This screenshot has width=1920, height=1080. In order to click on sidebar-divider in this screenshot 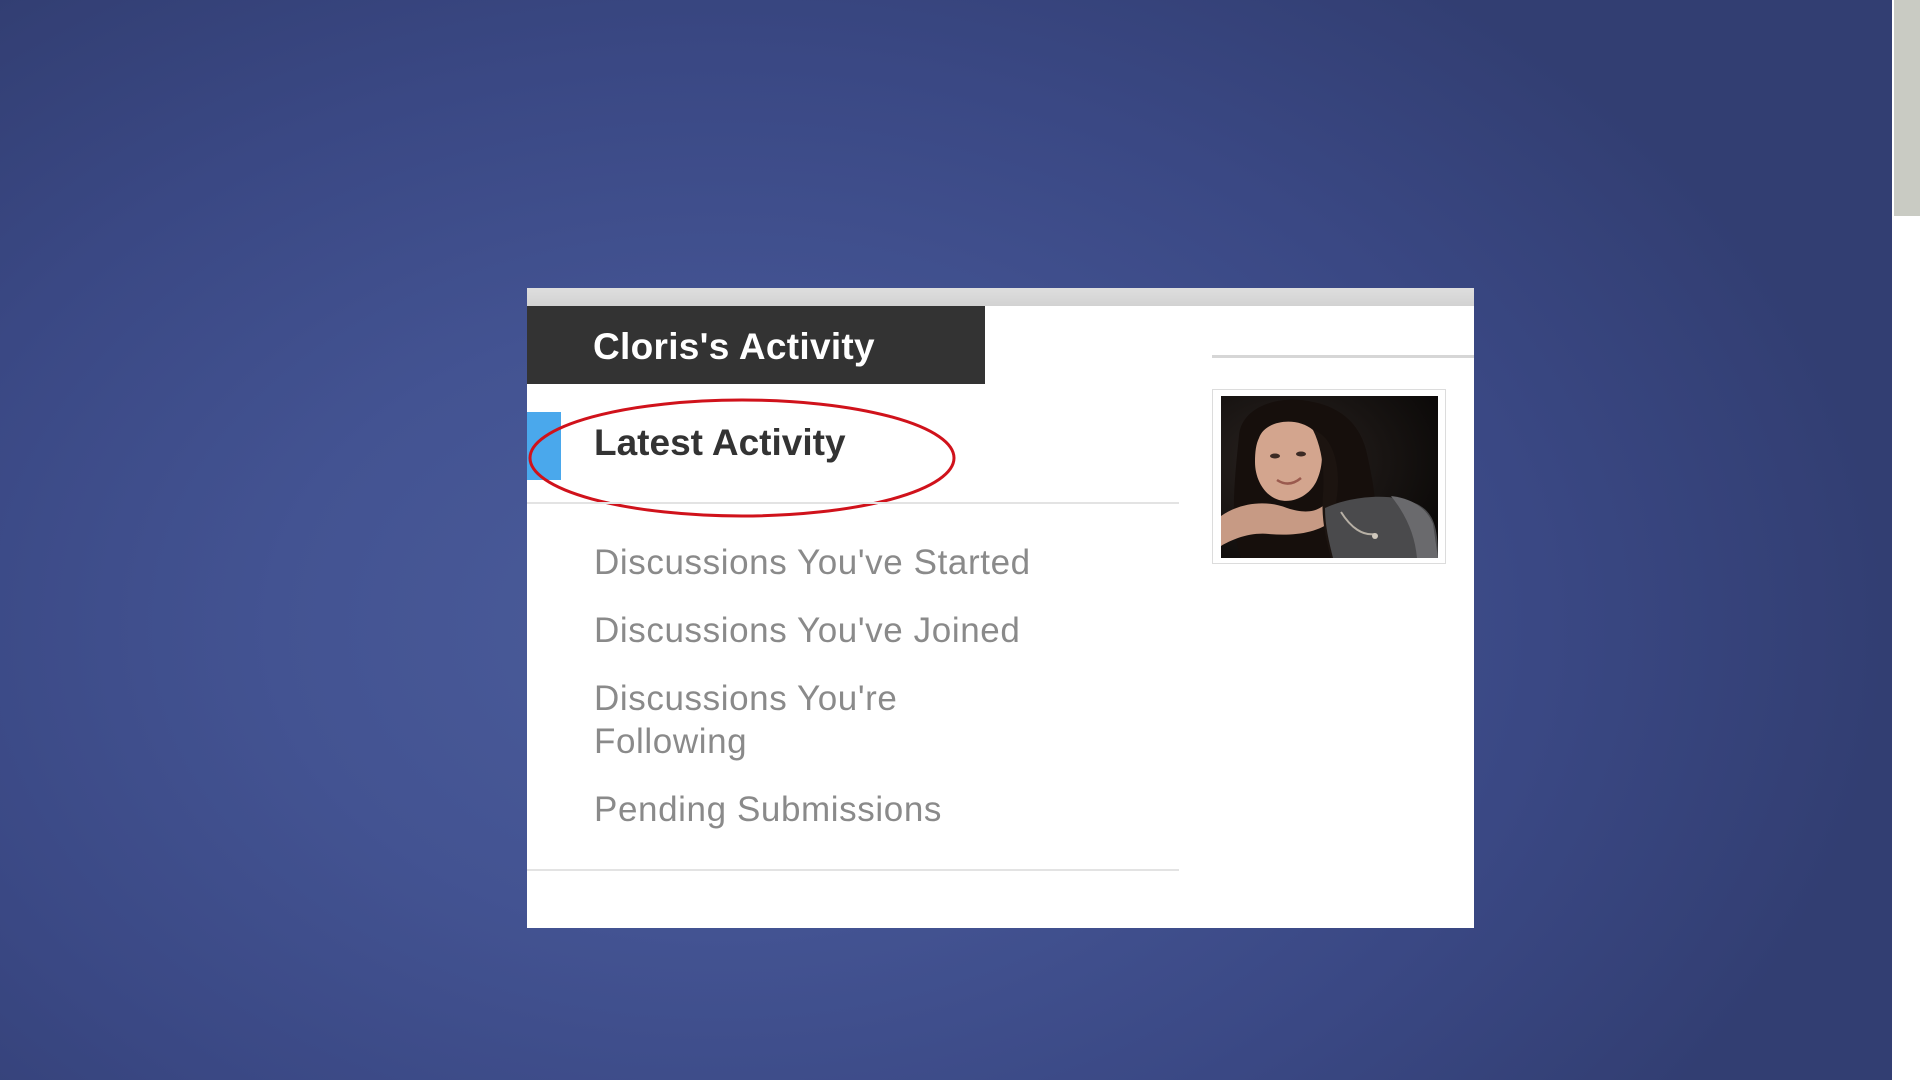, I will do `click(1343, 356)`.